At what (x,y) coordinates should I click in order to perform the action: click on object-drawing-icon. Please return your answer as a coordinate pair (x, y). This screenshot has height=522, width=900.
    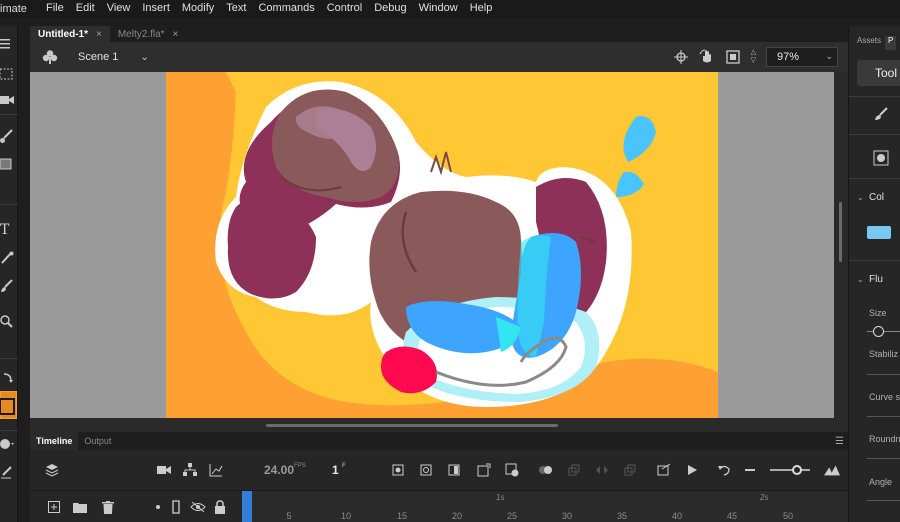
    Looking at the image, I should click on (881, 158).